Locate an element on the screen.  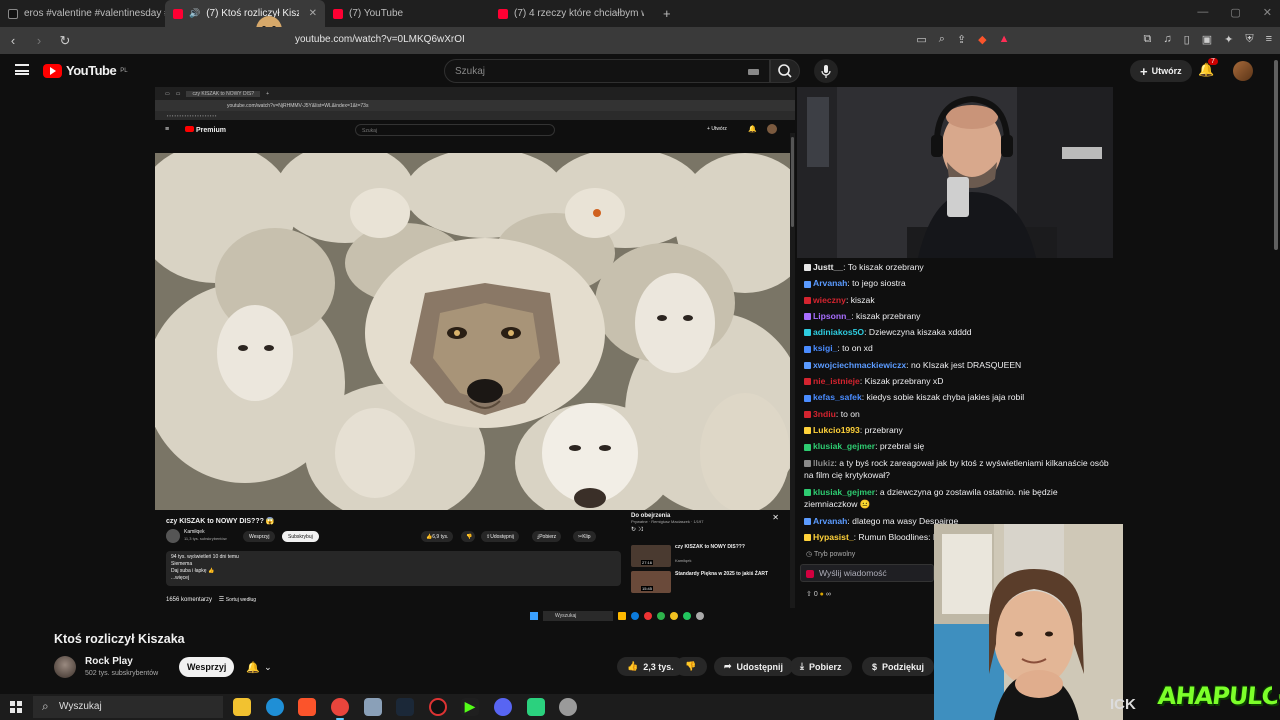
file-explorer-icon is located at coordinates (242, 707).